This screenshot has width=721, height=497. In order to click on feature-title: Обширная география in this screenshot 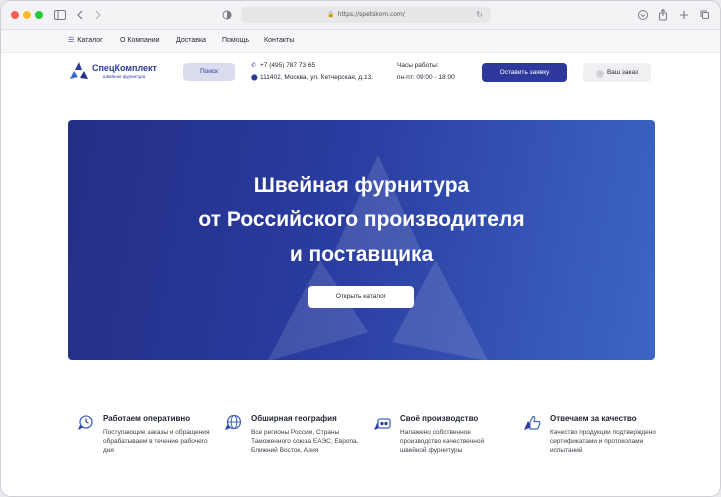, I will do `click(294, 418)`.